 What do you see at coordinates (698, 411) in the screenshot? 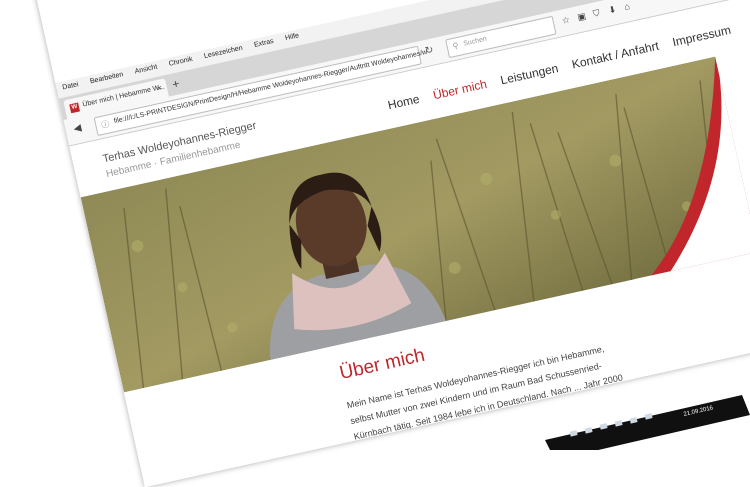
I see `clock-date: 21.09.2016` at bounding box center [698, 411].